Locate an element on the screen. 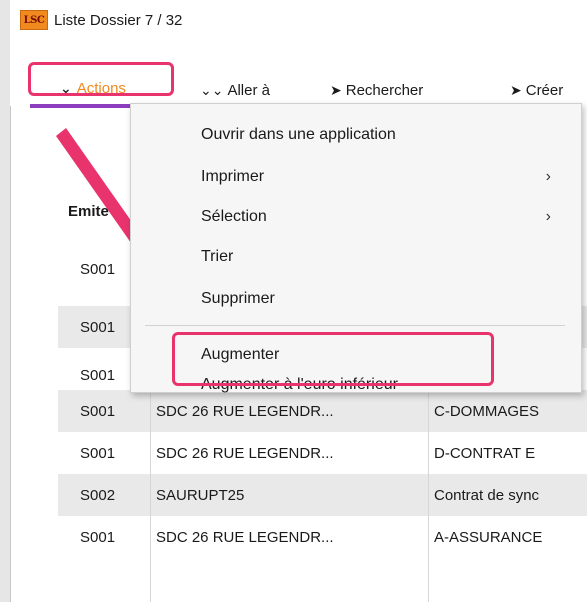  actions-highlight-box is located at coordinates (101, 79).